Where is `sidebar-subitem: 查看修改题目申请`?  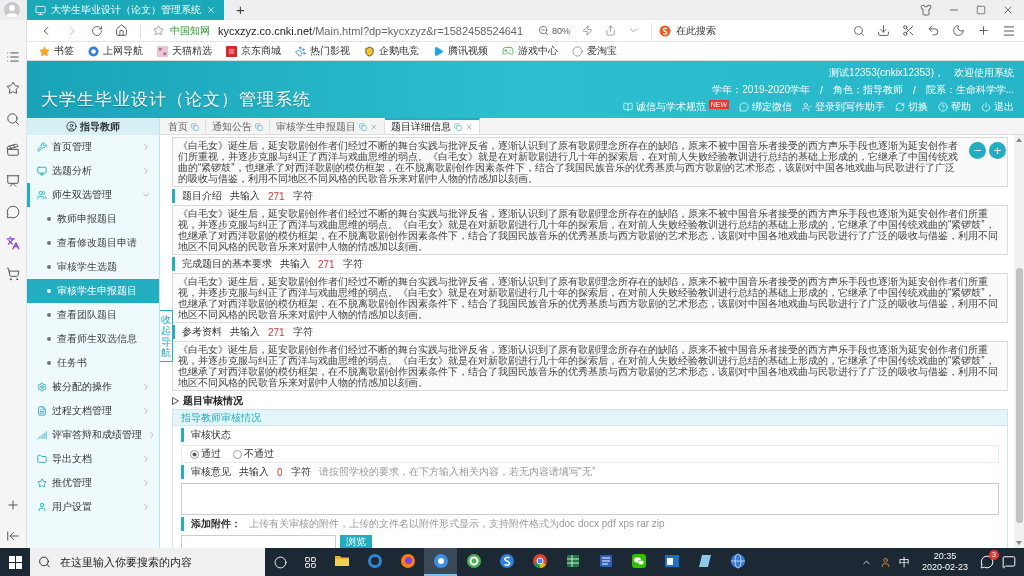
sidebar-subitem: 查看修改题目申请 is located at coordinates (93, 243).